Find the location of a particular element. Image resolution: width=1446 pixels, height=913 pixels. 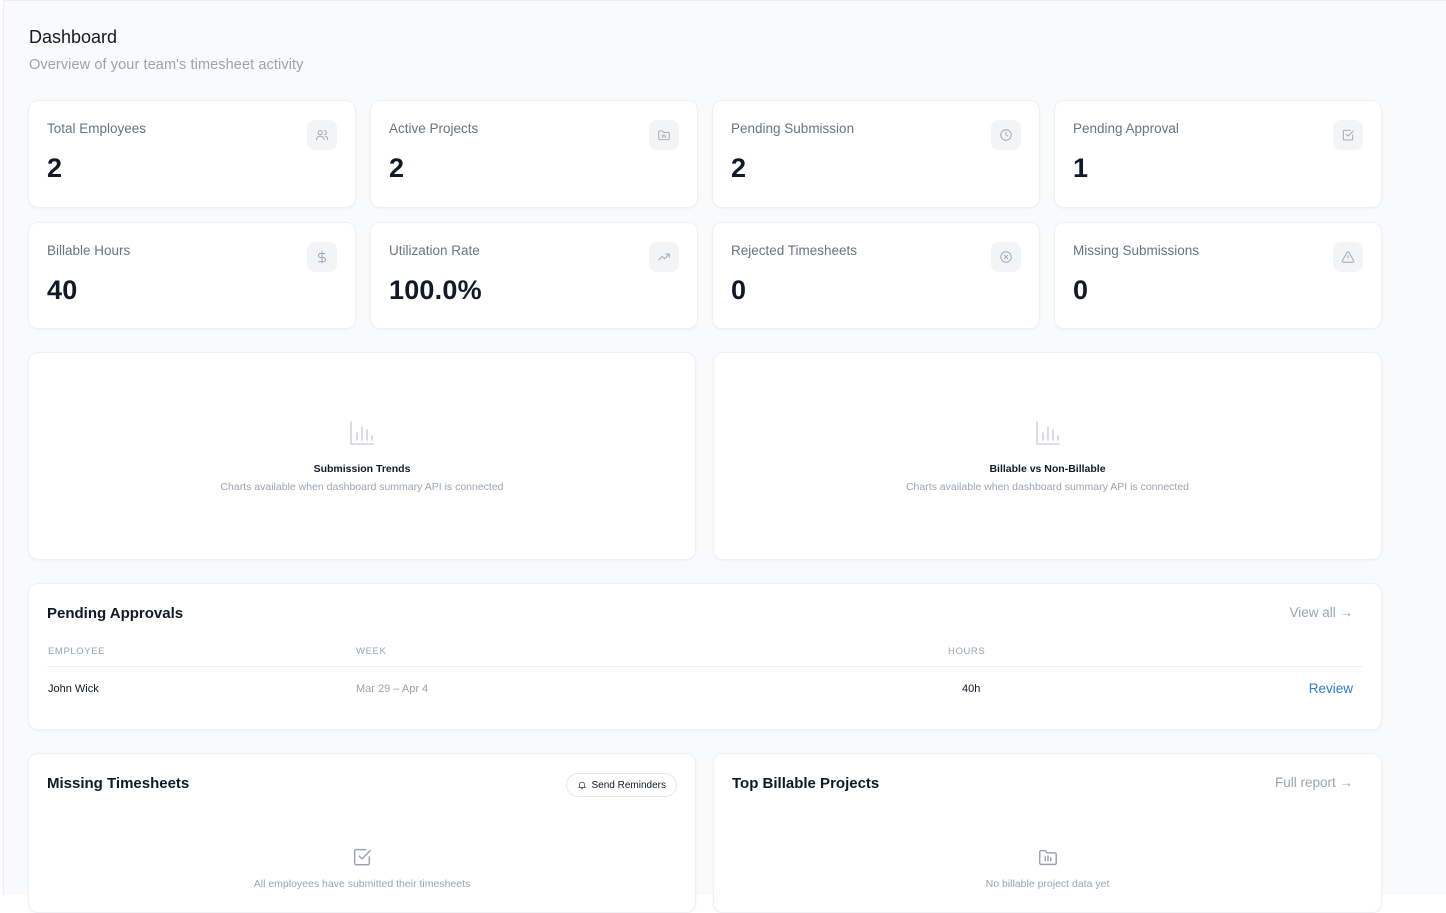

column-header-hours: Hours is located at coordinates (967, 651).